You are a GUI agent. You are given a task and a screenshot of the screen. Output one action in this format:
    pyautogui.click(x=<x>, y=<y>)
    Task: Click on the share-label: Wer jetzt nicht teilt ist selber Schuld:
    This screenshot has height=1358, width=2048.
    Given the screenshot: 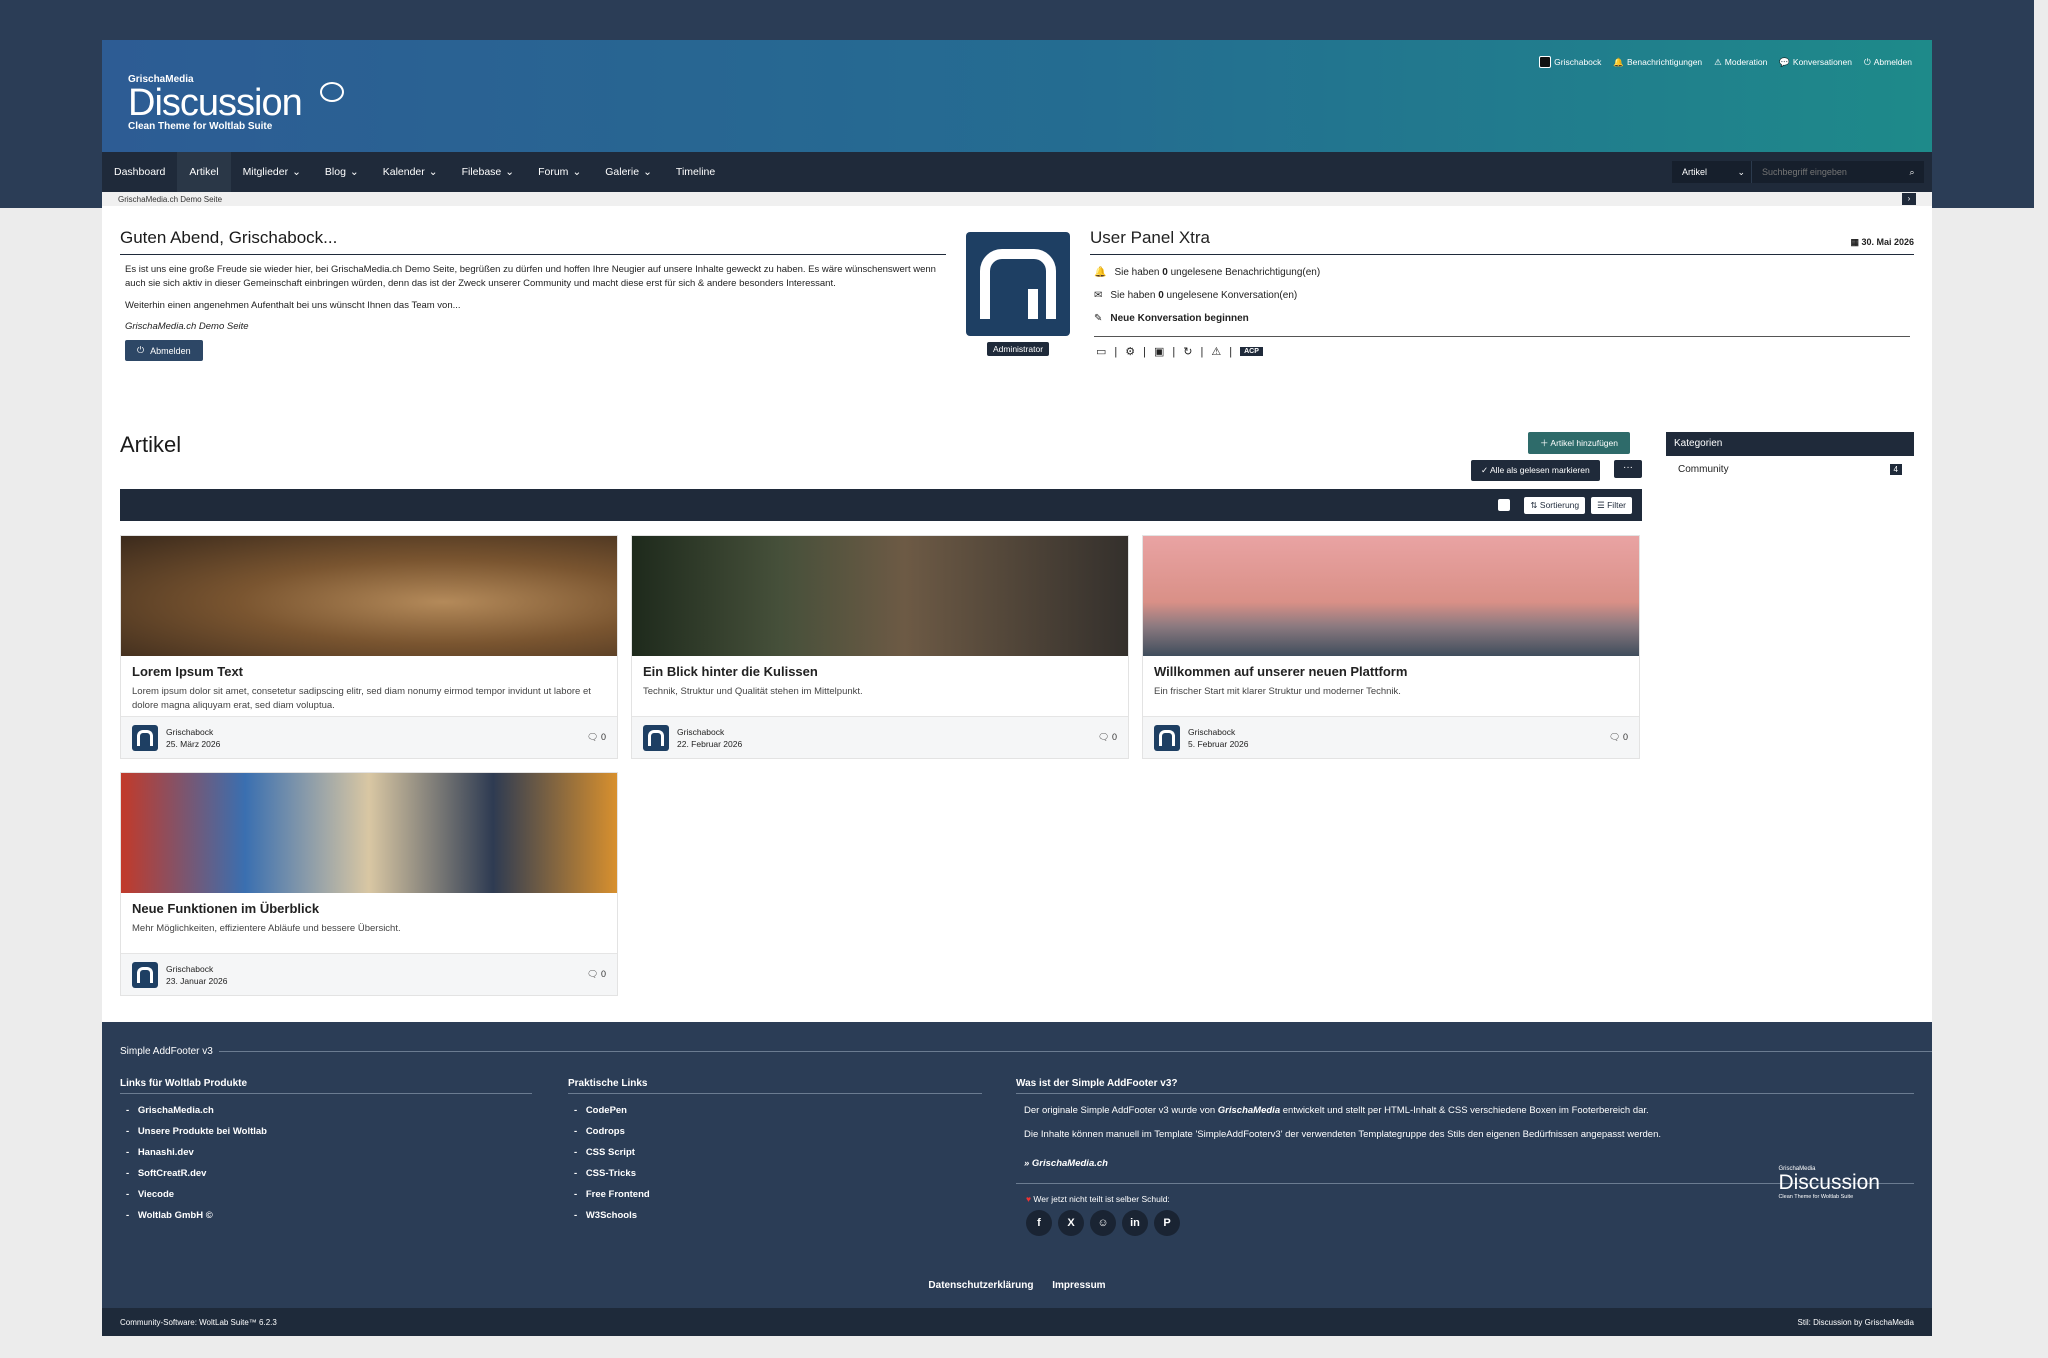 What is the action you would take?
    pyautogui.click(x=1101, y=1199)
    